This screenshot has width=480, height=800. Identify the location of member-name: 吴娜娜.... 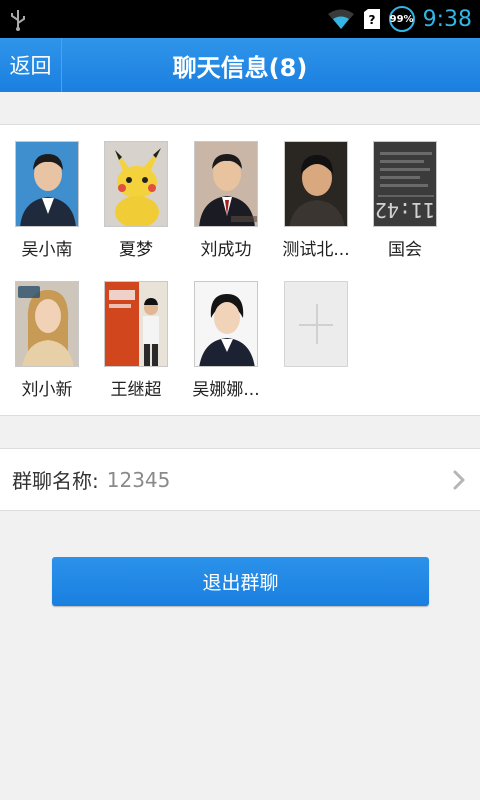
(226, 390).